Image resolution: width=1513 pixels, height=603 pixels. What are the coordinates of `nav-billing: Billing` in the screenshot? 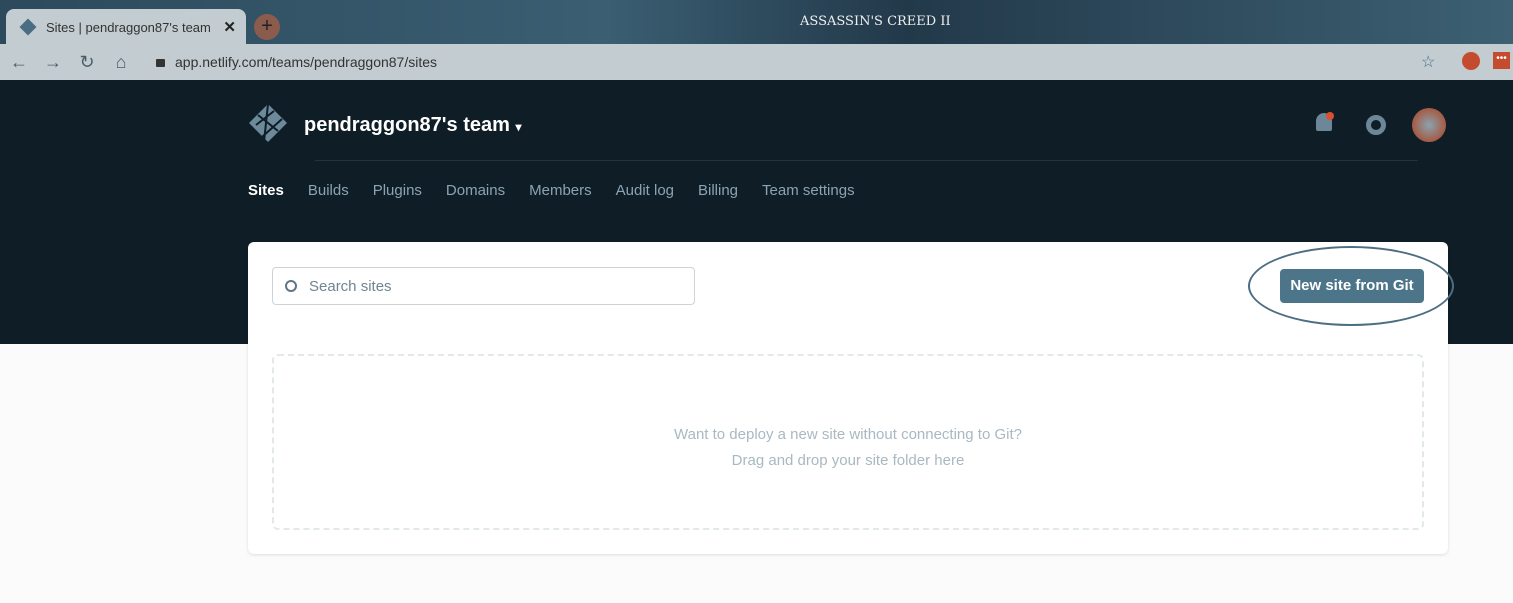 It's located at (718, 190).